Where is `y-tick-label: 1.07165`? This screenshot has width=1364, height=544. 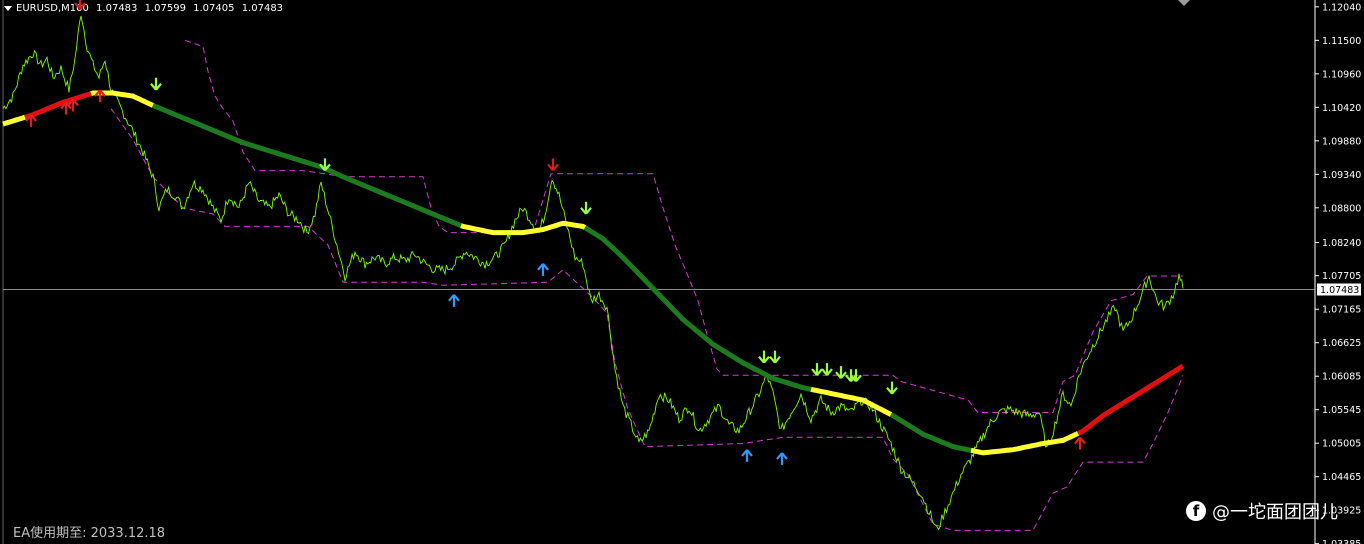 y-tick-label: 1.07165 is located at coordinates (1341, 310).